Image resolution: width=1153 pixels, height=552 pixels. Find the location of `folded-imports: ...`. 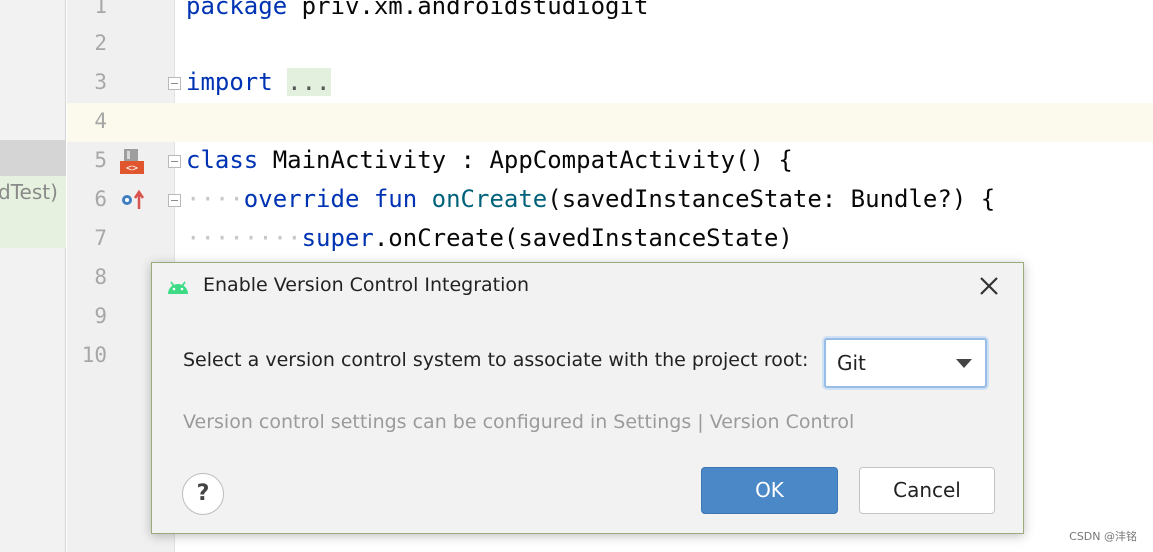

folded-imports: ... is located at coordinates (309, 82).